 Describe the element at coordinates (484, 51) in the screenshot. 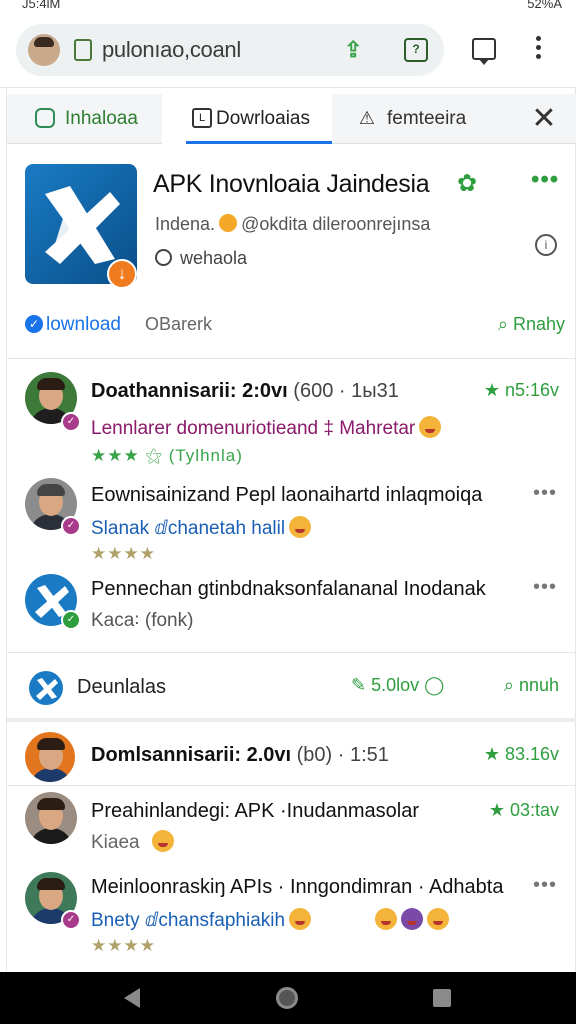

I see `tab-switcher-icon` at that location.